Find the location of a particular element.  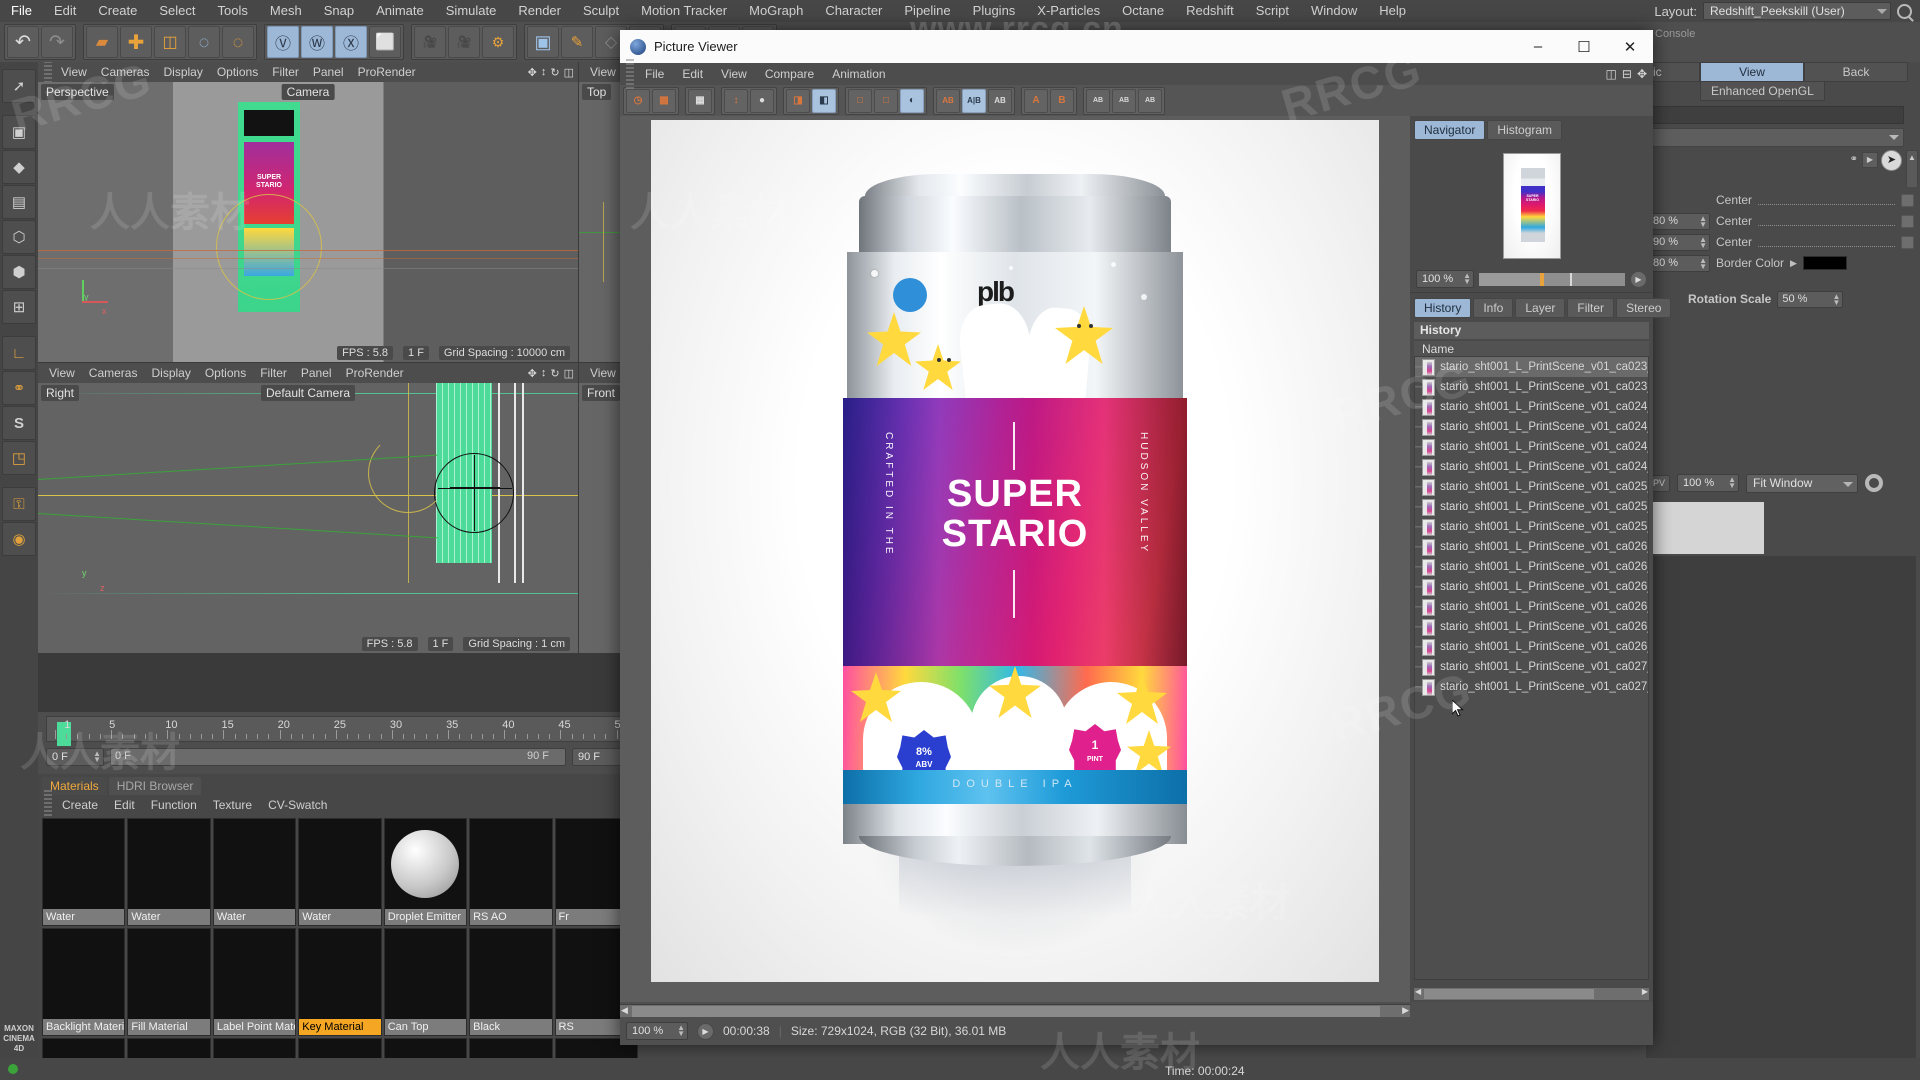

slider-handle is located at coordinates (1542, 279).